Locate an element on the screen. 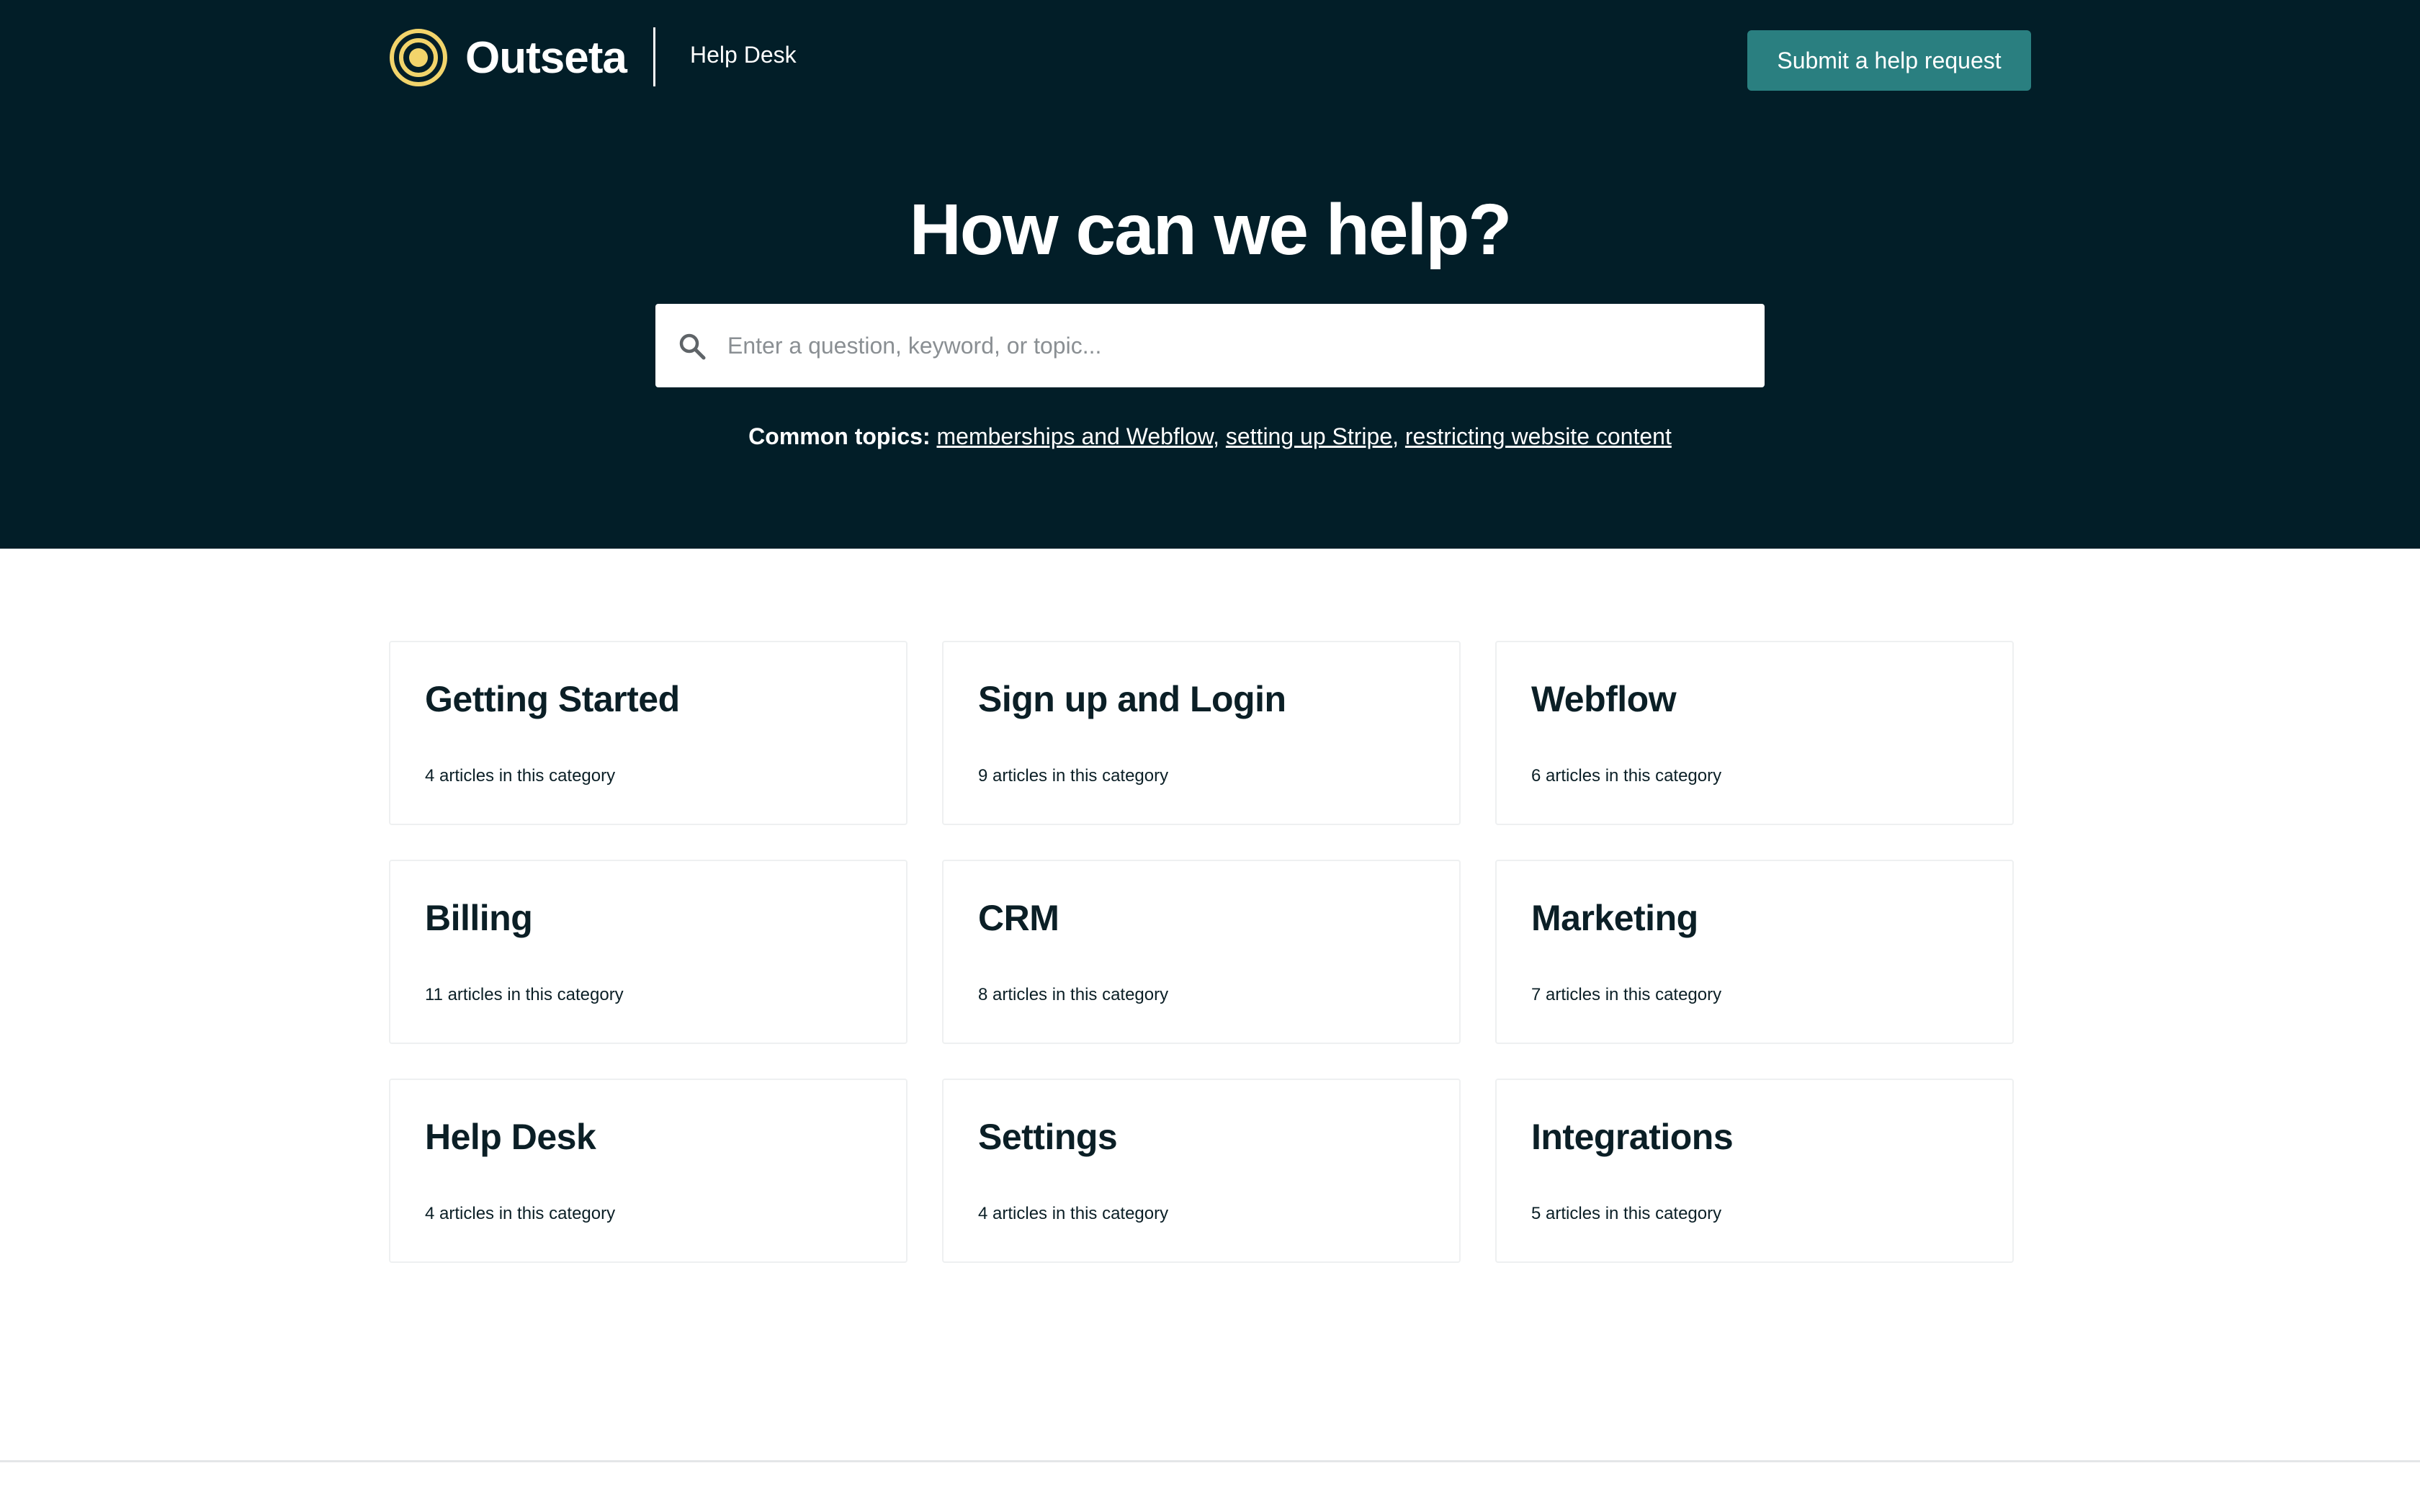 The width and height of the screenshot is (2420, 1512). section-label: Help Desk is located at coordinates (743, 55).